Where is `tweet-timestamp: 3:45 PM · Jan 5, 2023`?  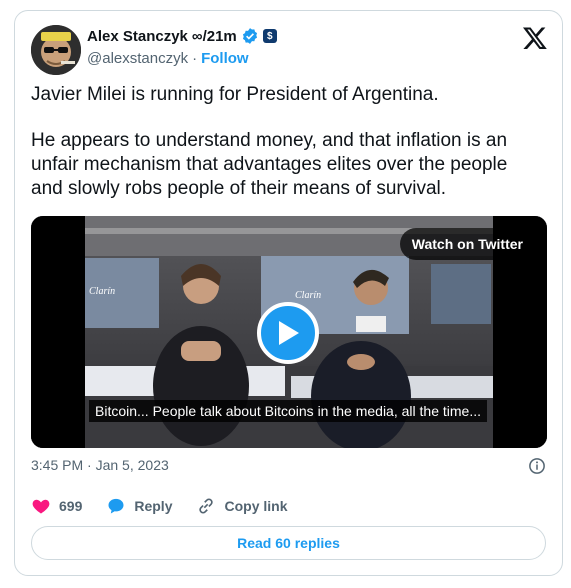
tweet-timestamp: 3:45 PM · Jan 5, 2023 is located at coordinates (100, 465).